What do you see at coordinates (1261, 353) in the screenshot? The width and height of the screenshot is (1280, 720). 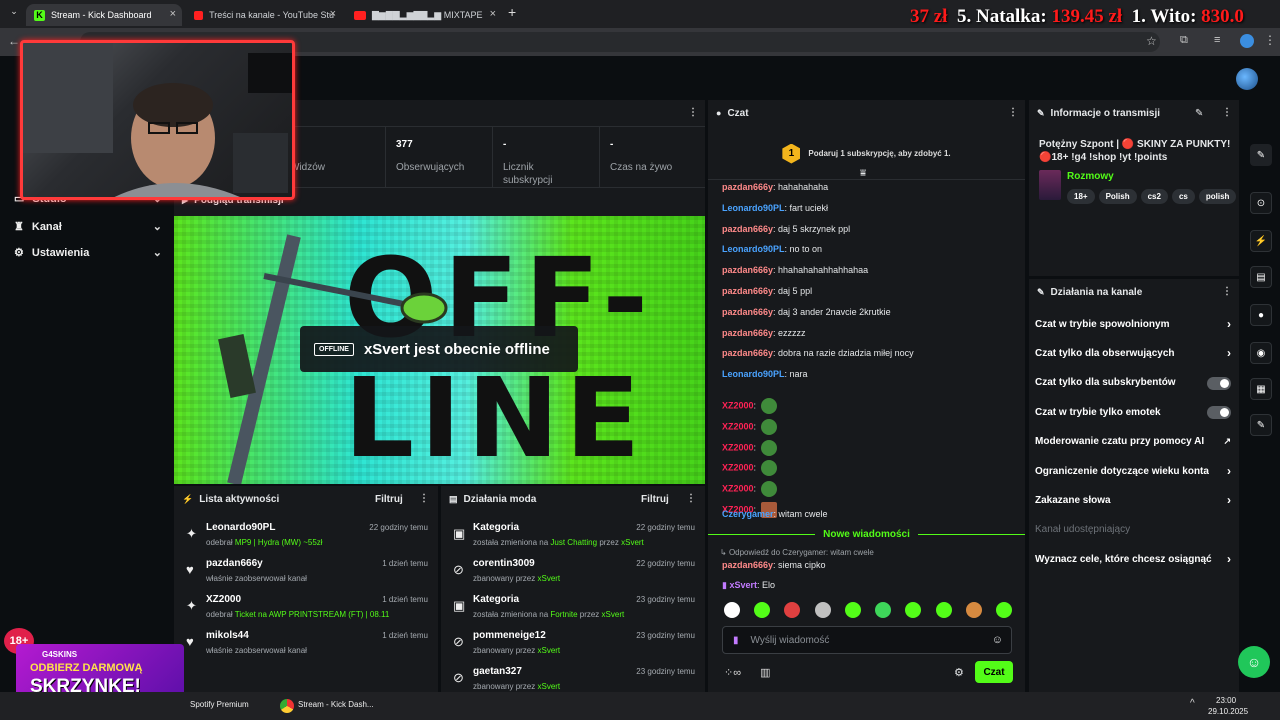 I see `rail-broadcast-icon: ◉` at bounding box center [1261, 353].